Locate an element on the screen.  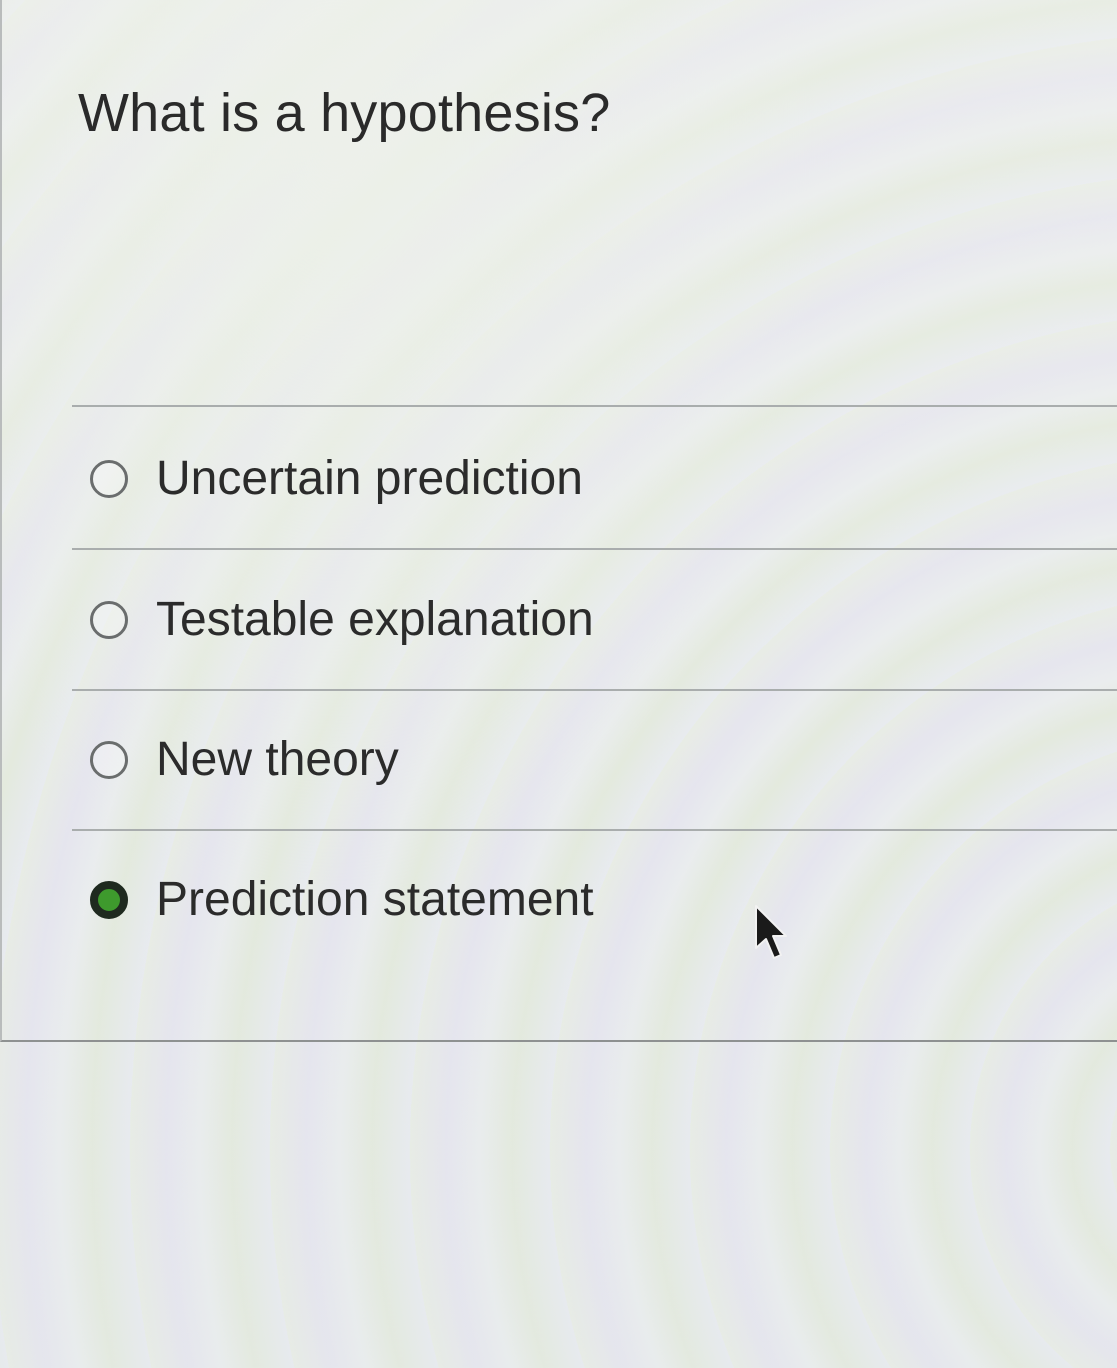
option-label: New theory is located at coordinates (277, 759).